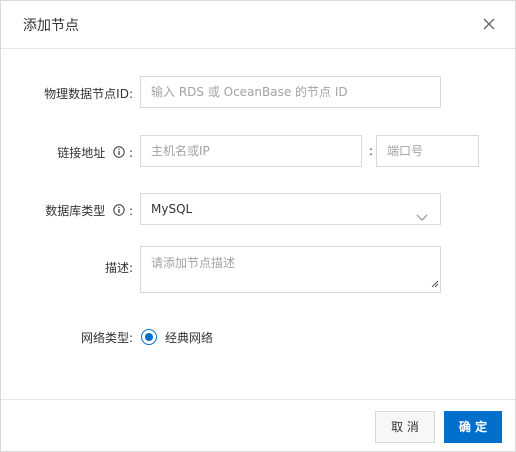 The width and height of the screenshot is (516, 452). I want to click on cancel-button: 取 消, so click(405, 427).